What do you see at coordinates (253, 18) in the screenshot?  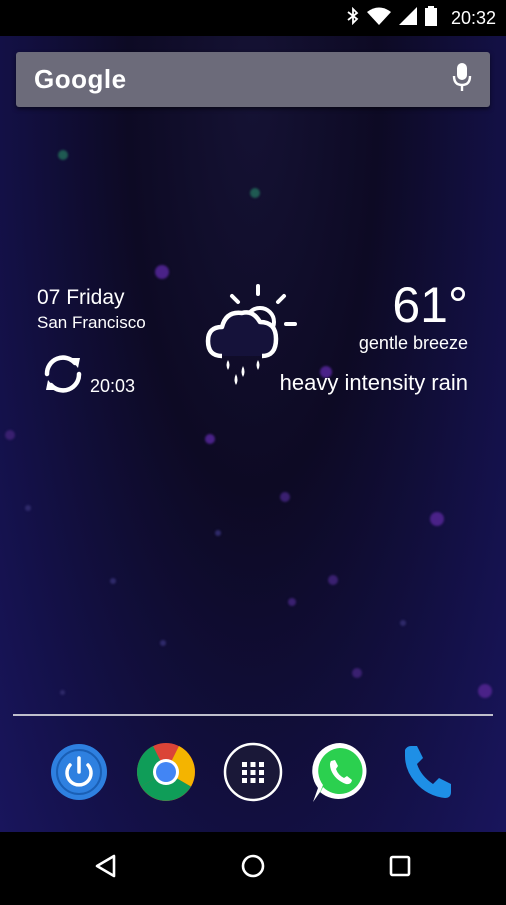 I see `status-bar: 20:32` at bounding box center [253, 18].